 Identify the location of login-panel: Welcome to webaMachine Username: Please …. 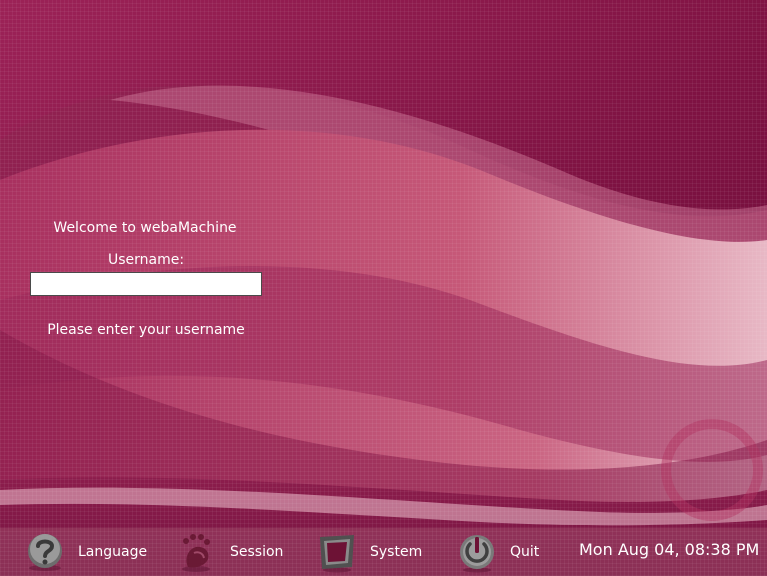
(146, 279).